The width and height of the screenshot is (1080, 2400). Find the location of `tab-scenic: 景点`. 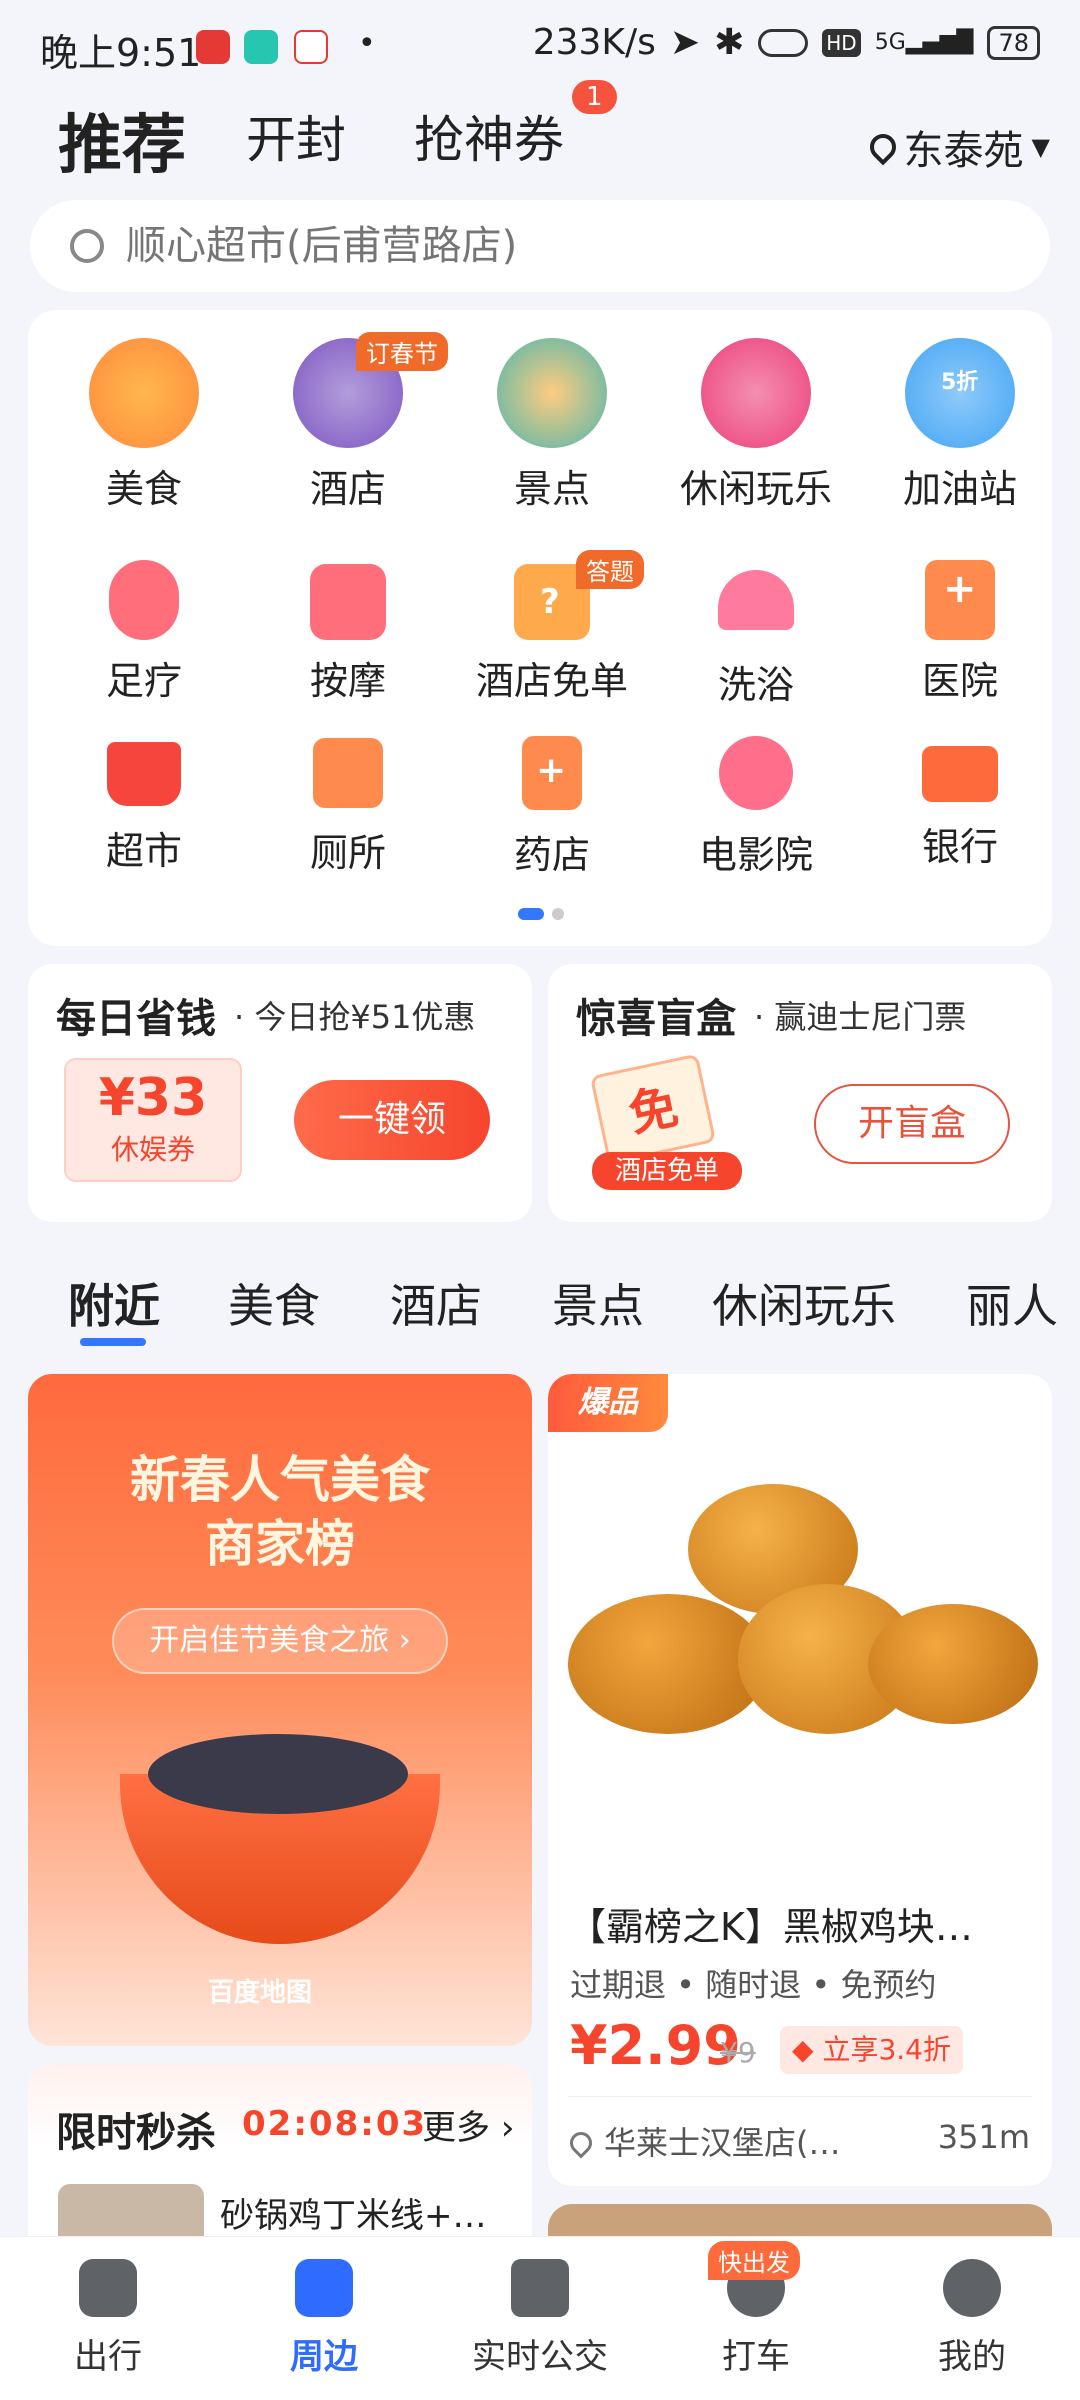

tab-scenic: 景点 is located at coordinates (598, 1303).